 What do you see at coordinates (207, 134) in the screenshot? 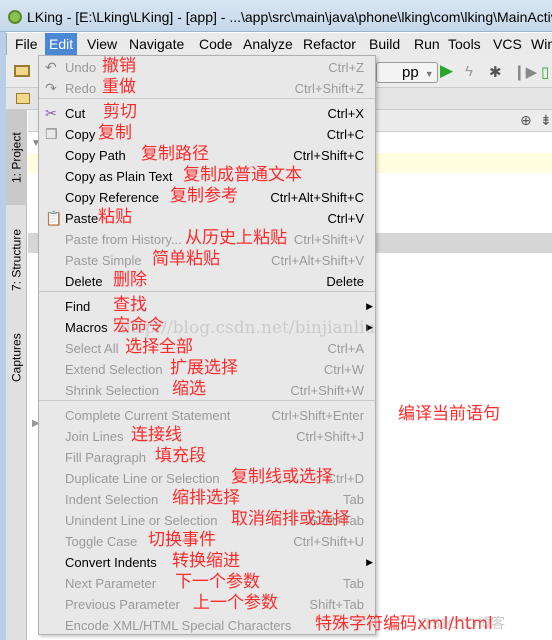
I see `menu-item-copy: ❐ Copy Ctrl+C` at bounding box center [207, 134].